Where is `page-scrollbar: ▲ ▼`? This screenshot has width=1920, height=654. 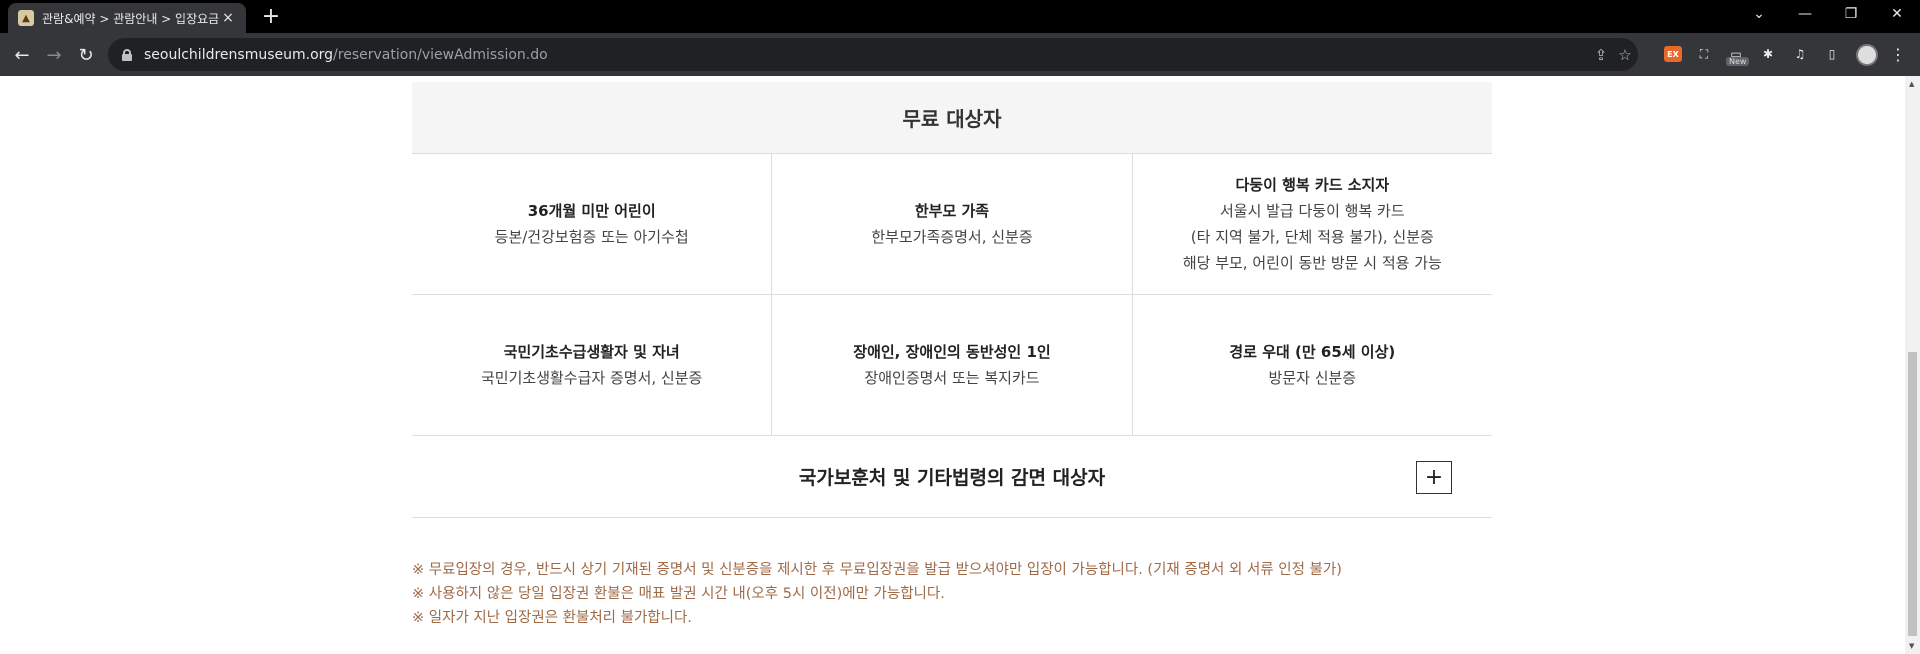
page-scrollbar: ▲ ▼ is located at coordinates (1912, 365).